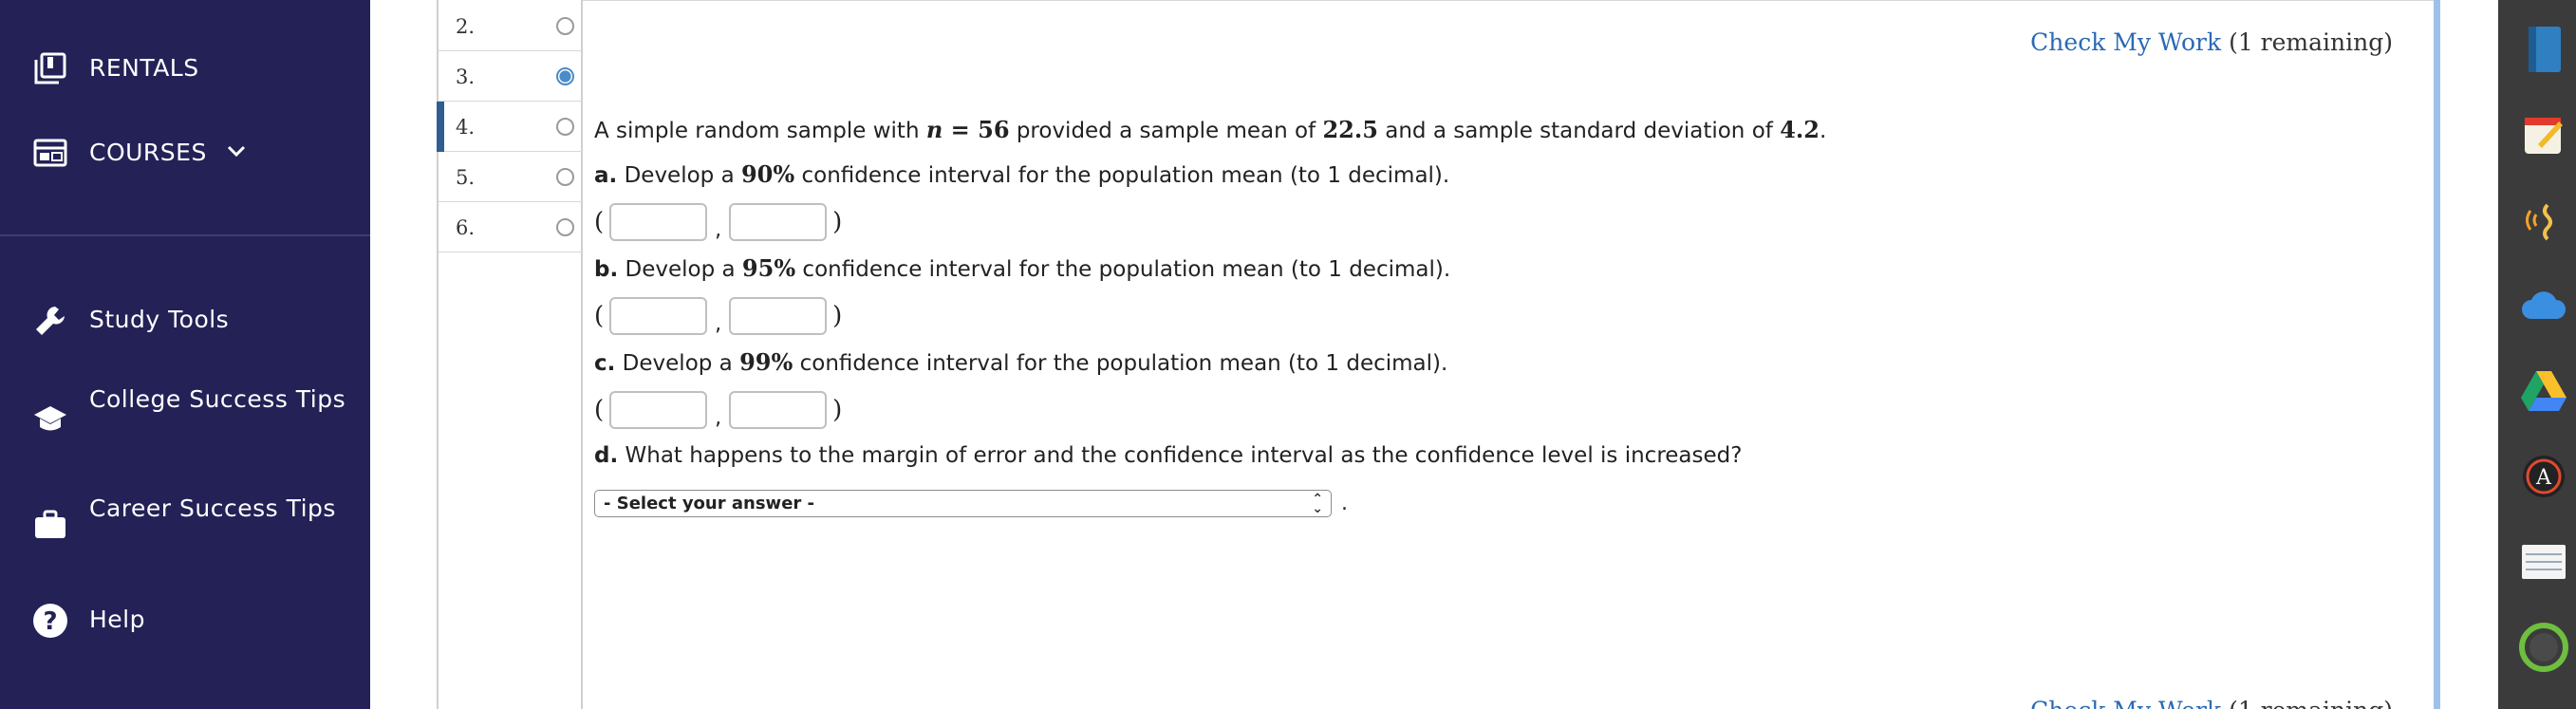  Describe the element at coordinates (606, 175) in the screenshot. I see `part-letter: a.` at that location.